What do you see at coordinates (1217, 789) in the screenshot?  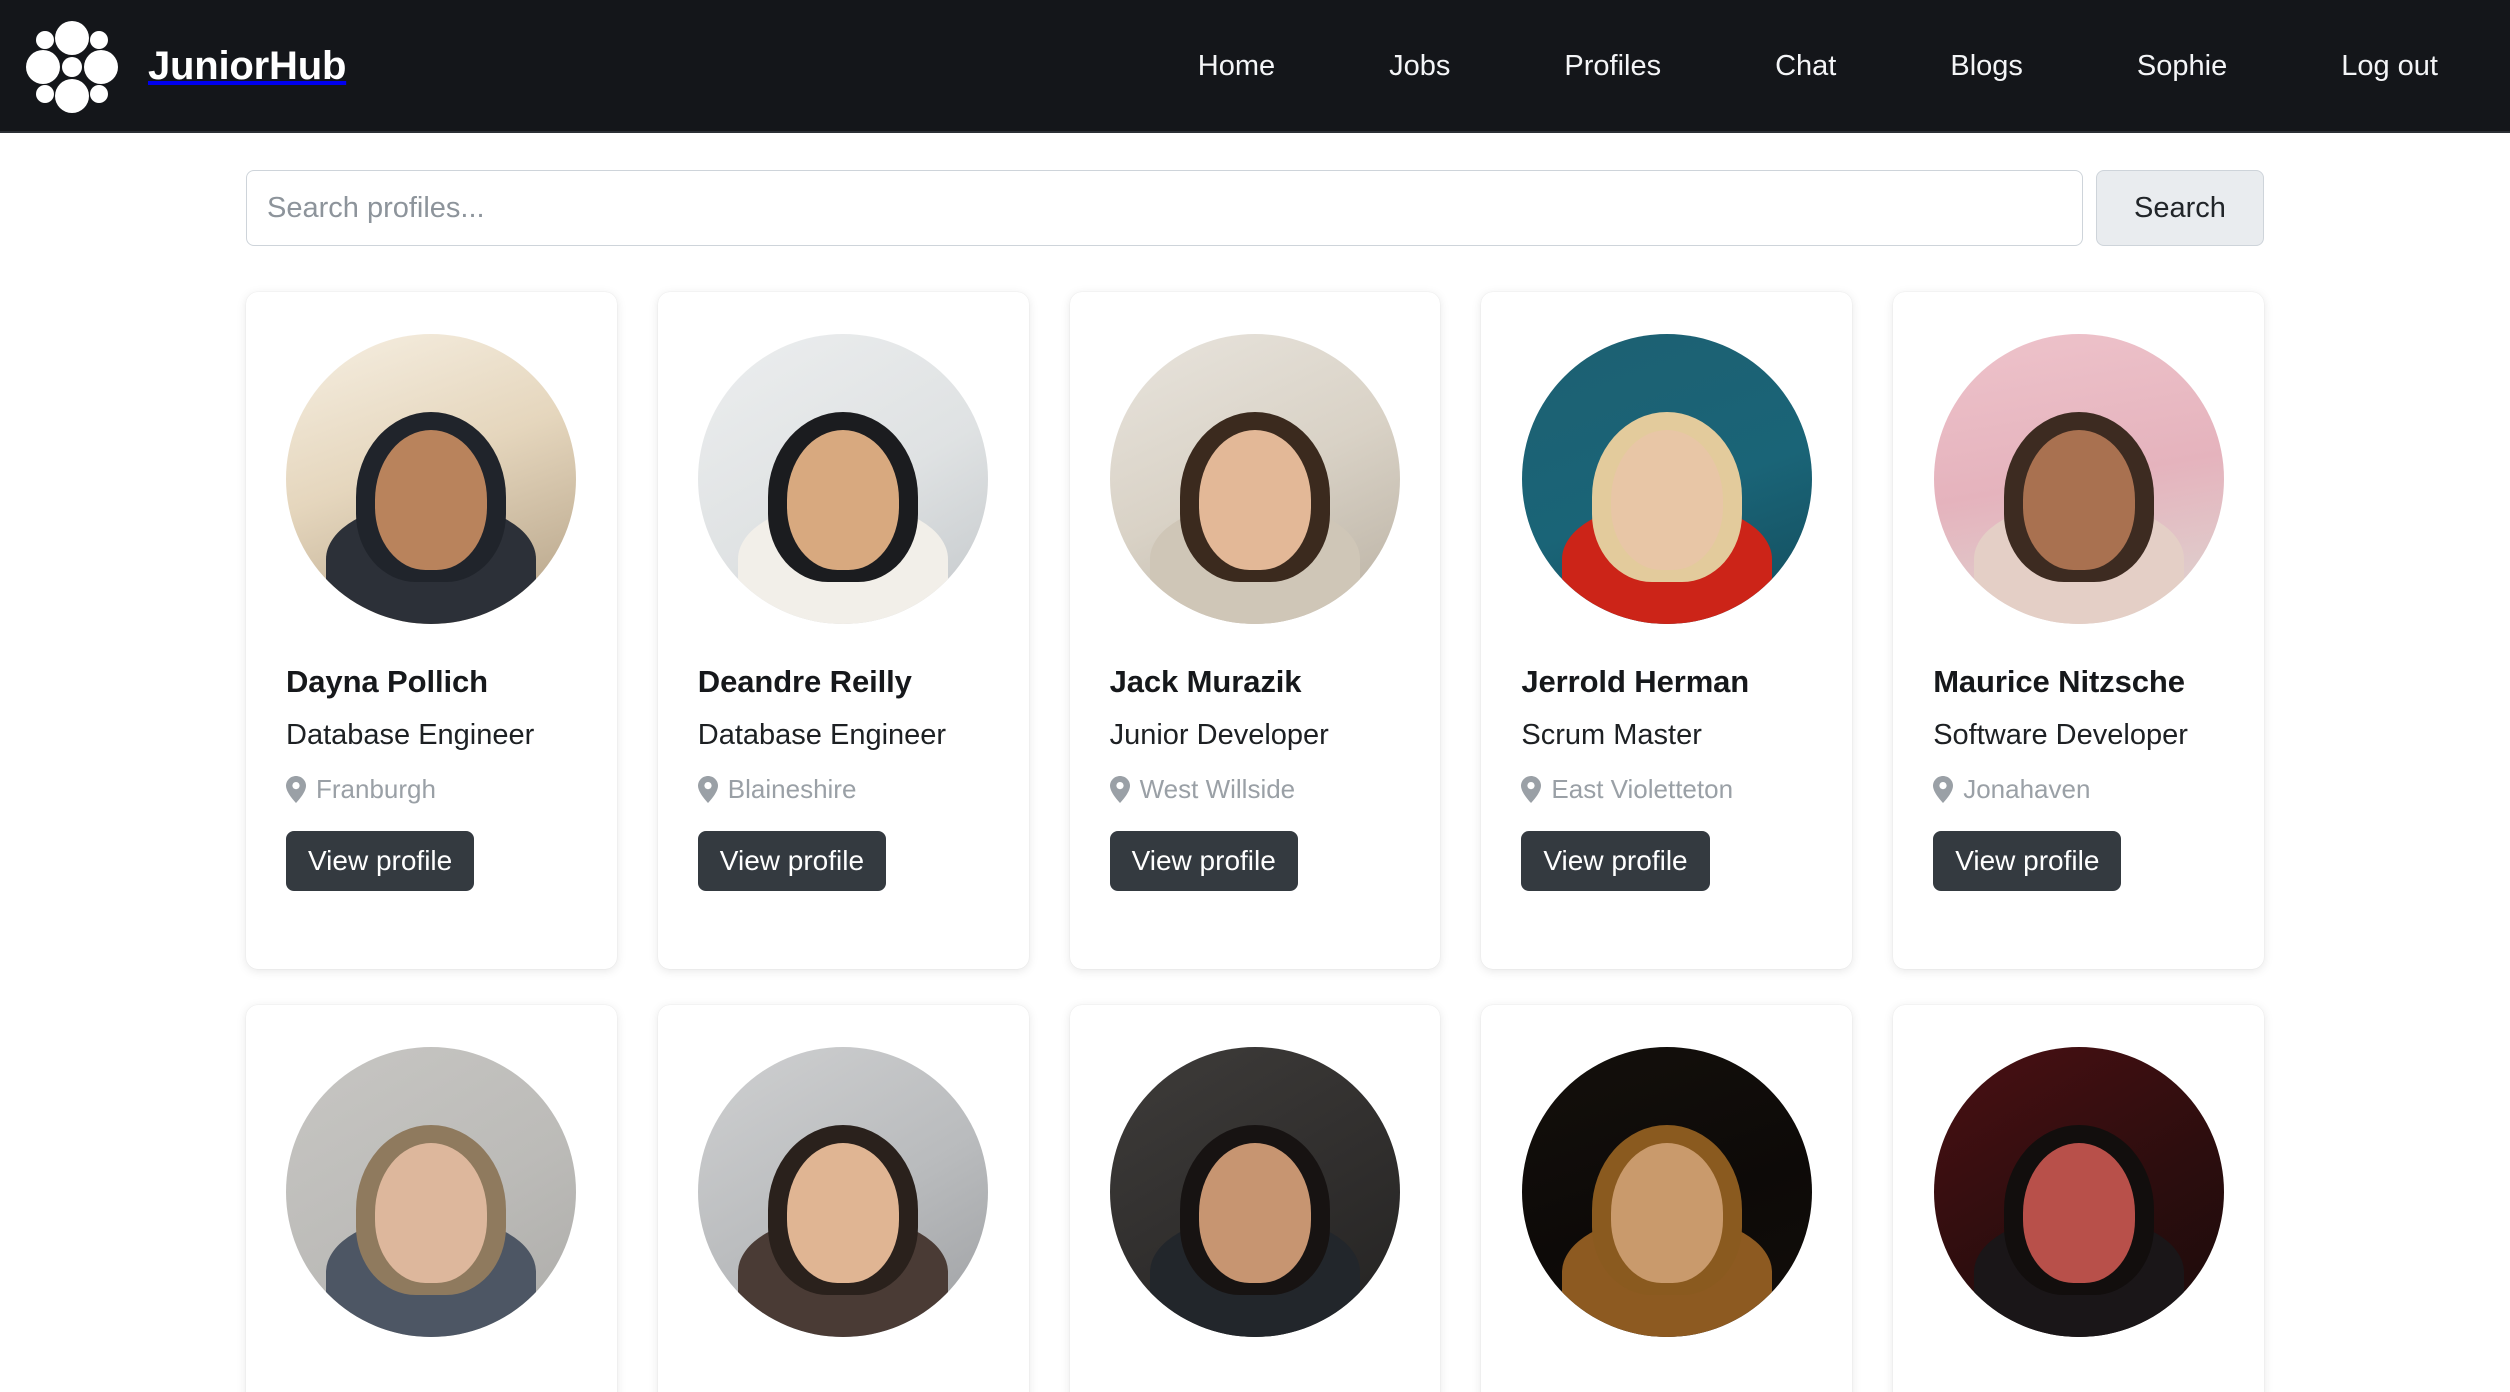 I see `profile-location-label: West Willside` at bounding box center [1217, 789].